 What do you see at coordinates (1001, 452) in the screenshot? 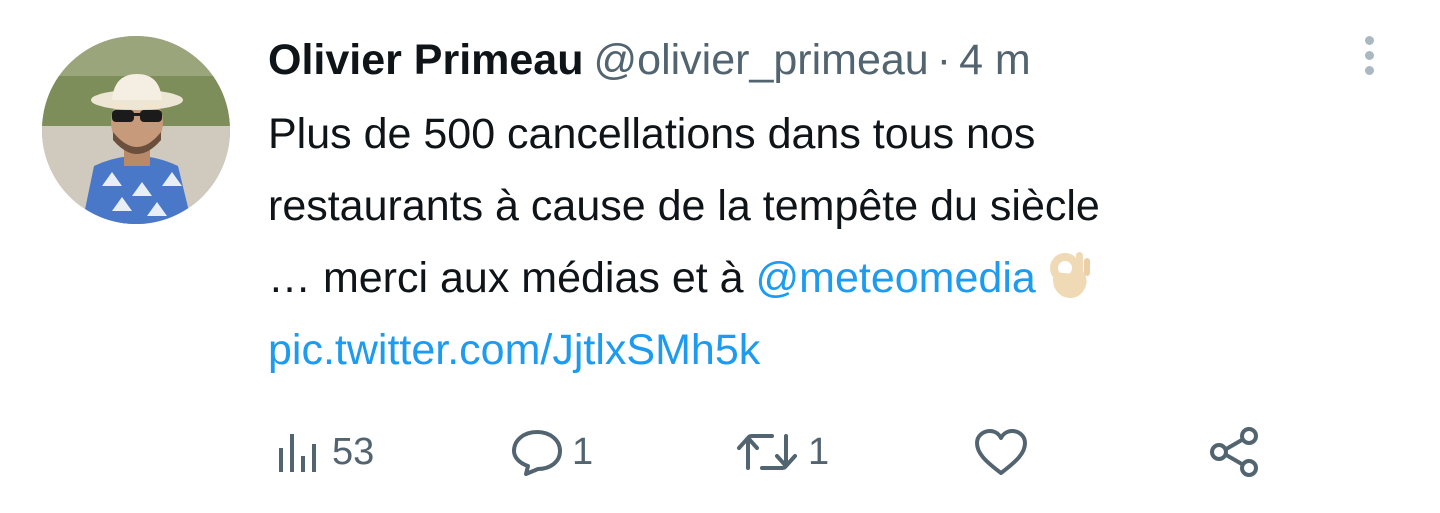
I see `heart-icon` at bounding box center [1001, 452].